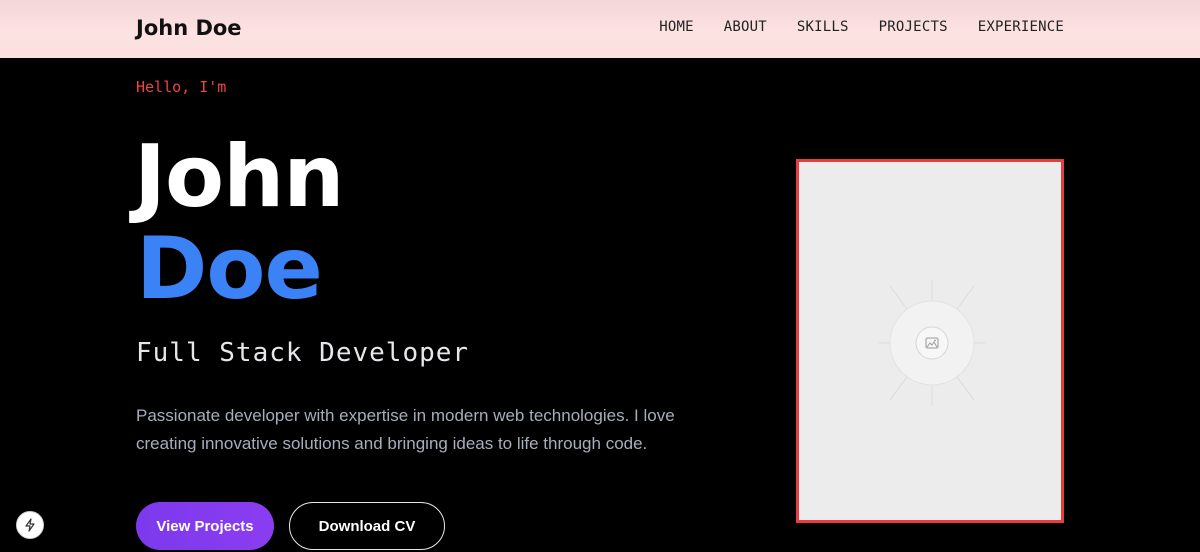 Image resolution: width=1200 pixels, height=552 pixels. Describe the element at coordinates (676, 27) in the screenshot. I see `nav-home: HOME` at that location.